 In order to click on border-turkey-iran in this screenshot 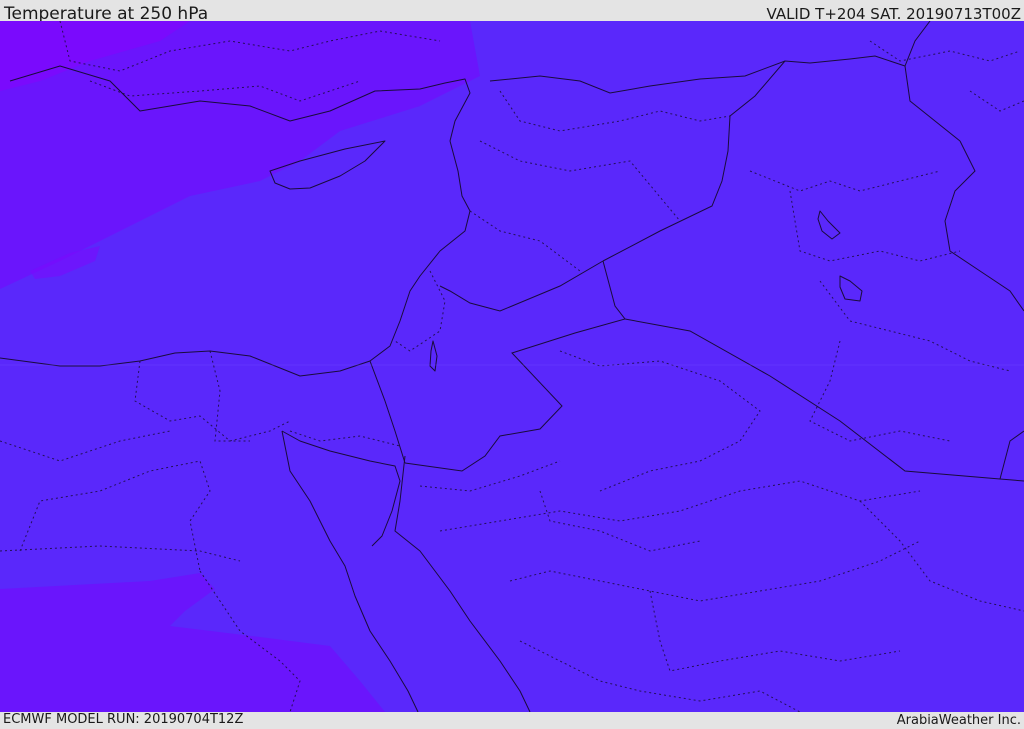, I will do `click(917, 44)`.